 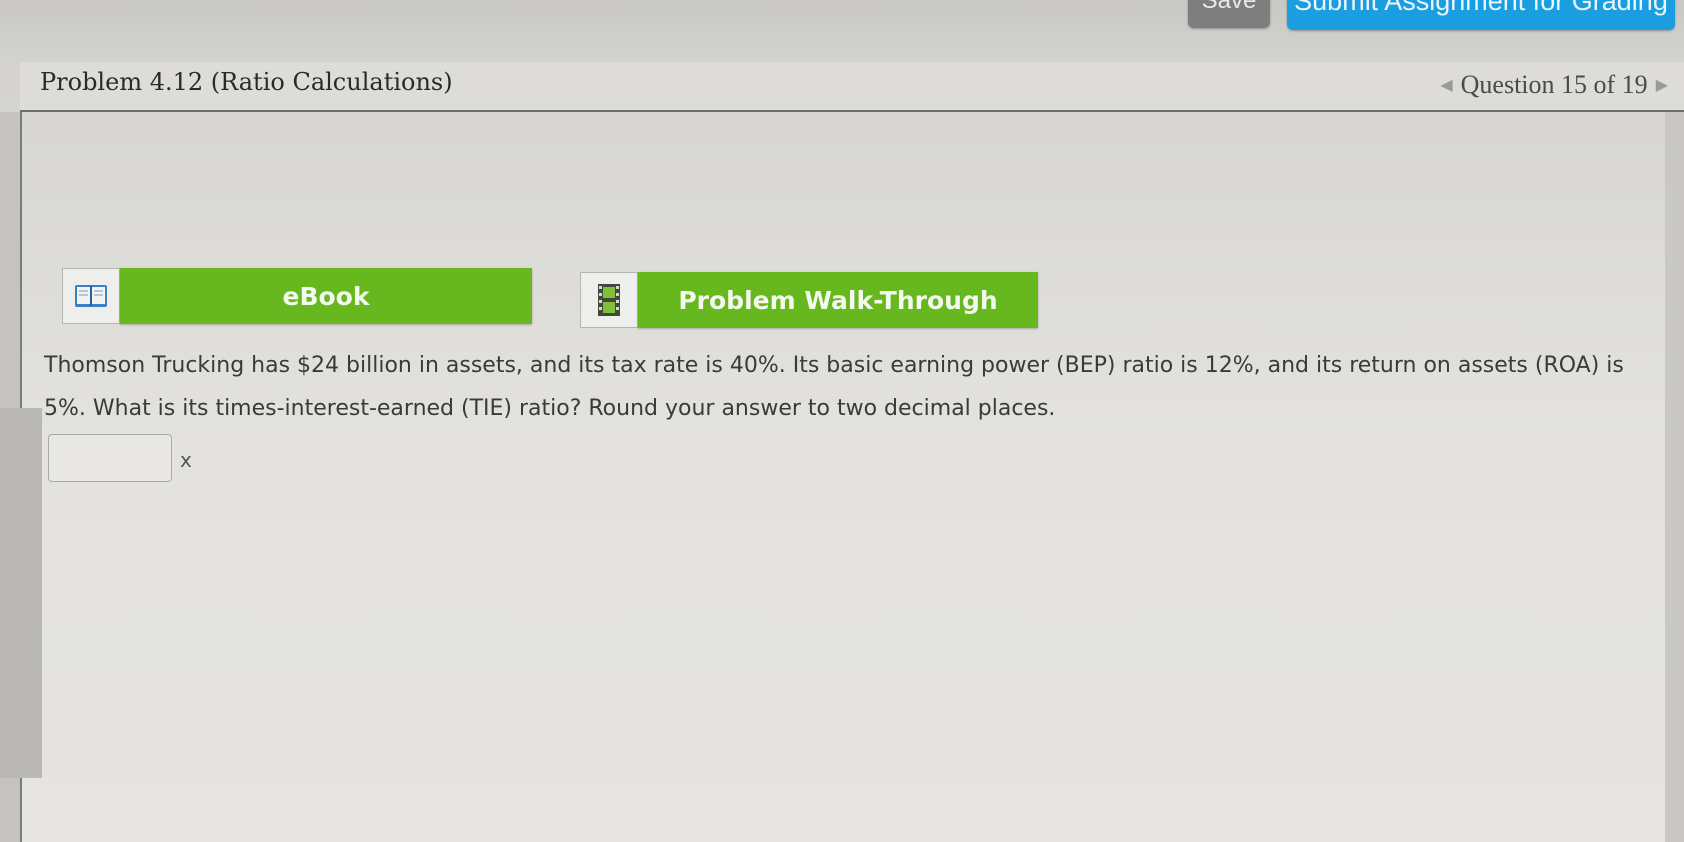 I want to click on ebook-label: eBook, so click(x=326, y=296).